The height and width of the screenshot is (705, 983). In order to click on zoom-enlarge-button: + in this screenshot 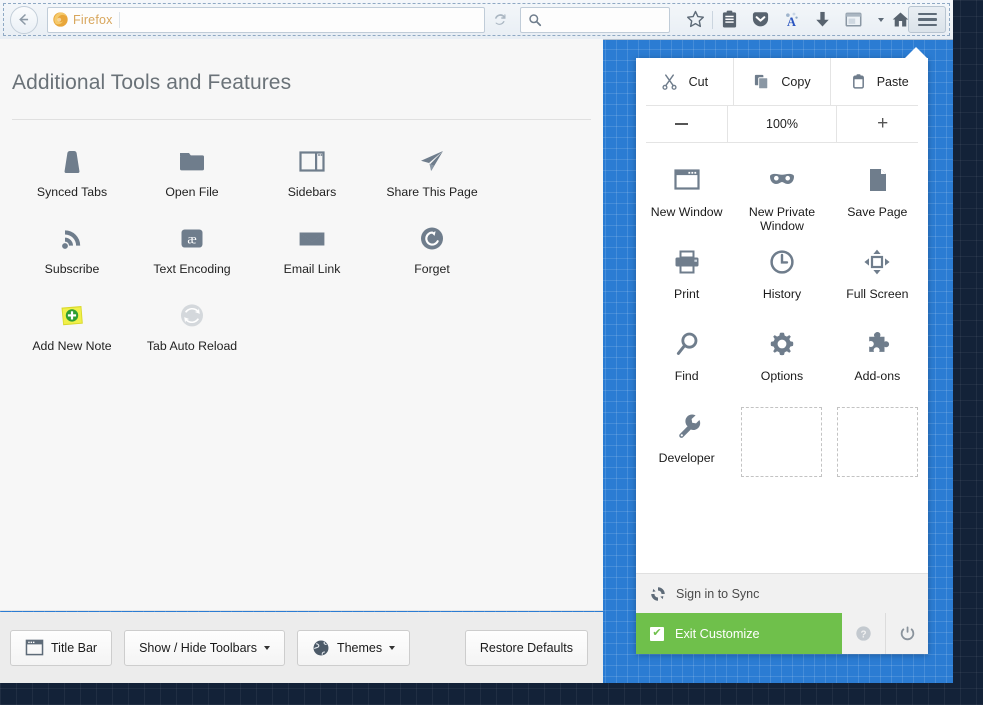, I will do `click(882, 124)`.